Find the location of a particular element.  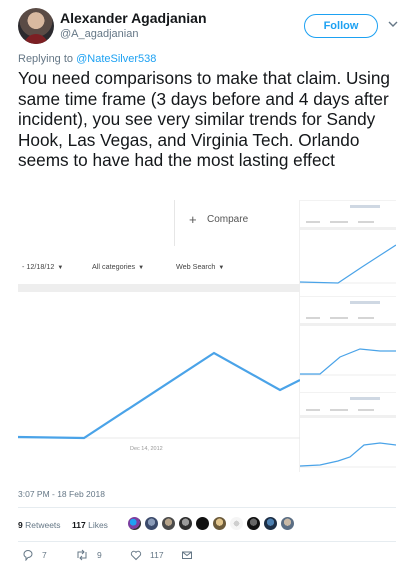

reply-context: Replying to @NateSilver538 is located at coordinates (87, 59).